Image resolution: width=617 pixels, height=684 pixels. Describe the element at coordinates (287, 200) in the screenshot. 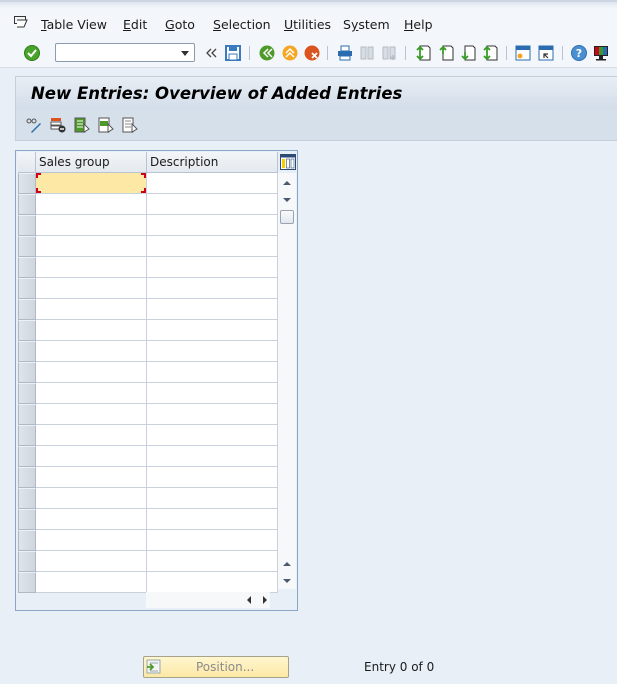

I see `scroll-down-icon` at that location.